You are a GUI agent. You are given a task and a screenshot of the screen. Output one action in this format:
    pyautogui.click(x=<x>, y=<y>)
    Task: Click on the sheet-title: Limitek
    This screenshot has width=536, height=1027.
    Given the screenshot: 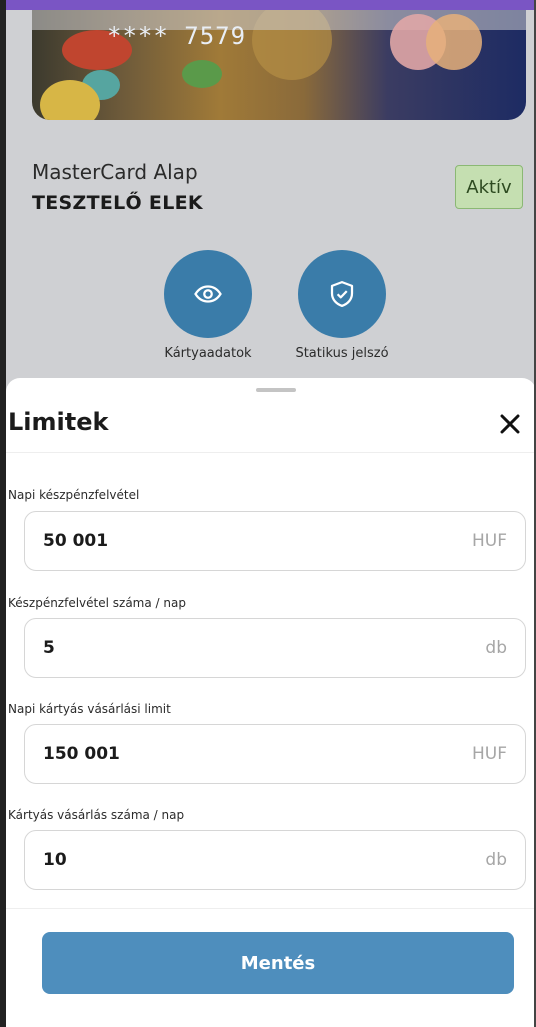 What is the action you would take?
    pyautogui.click(x=58, y=422)
    